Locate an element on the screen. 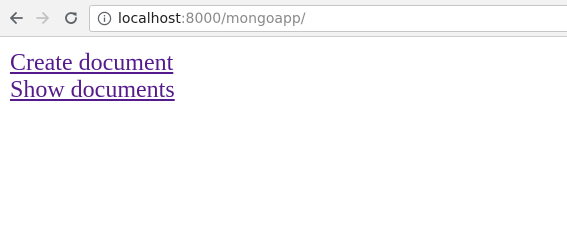 This screenshot has height=240, width=567. address-bar: localhost:8000/mongoapp/ is located at coordinates (328, 18).